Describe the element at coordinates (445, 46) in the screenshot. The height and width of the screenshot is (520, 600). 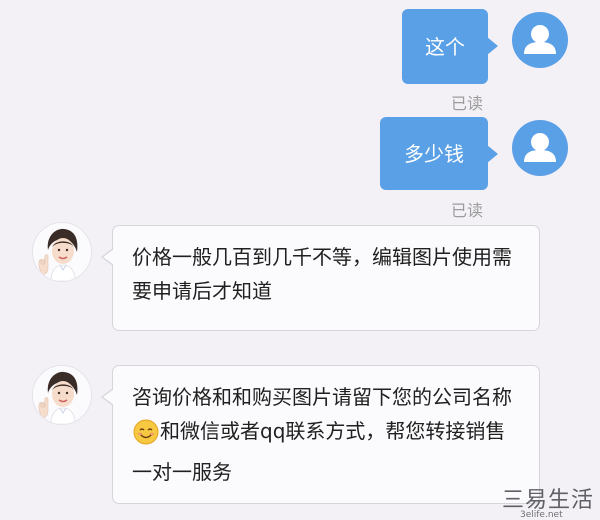
I see `outgoing-message-text: 这个` at that location.